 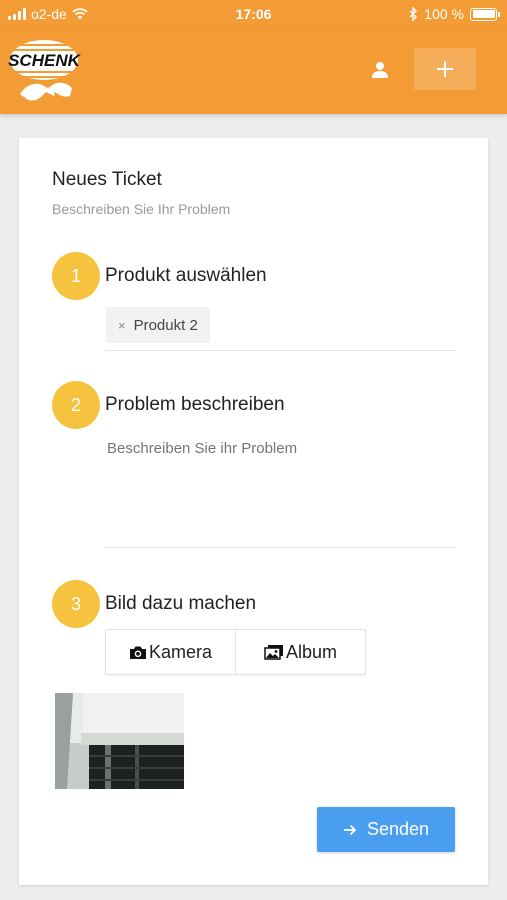 I want to click on logo-text: SCHENK, so click(x=45, y=60).